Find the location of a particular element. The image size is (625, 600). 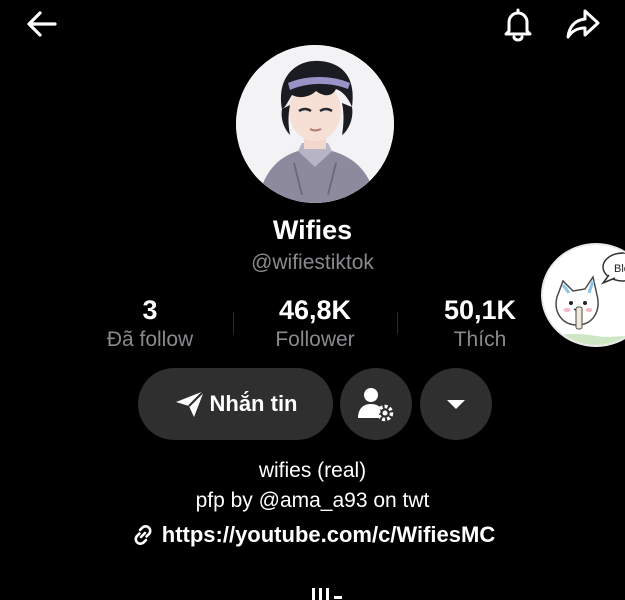

add-friend-button is located at coordinates (376, 404).